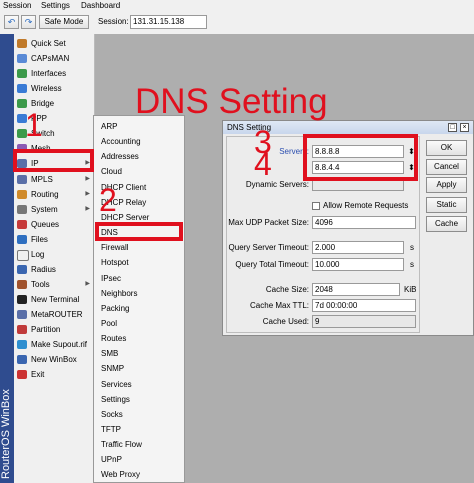 The height and width of the screenshot is (483, 474). Describe the element at coordinates (356, 289) in the screenshot. I see `cache-size-field: 2048` at that location.